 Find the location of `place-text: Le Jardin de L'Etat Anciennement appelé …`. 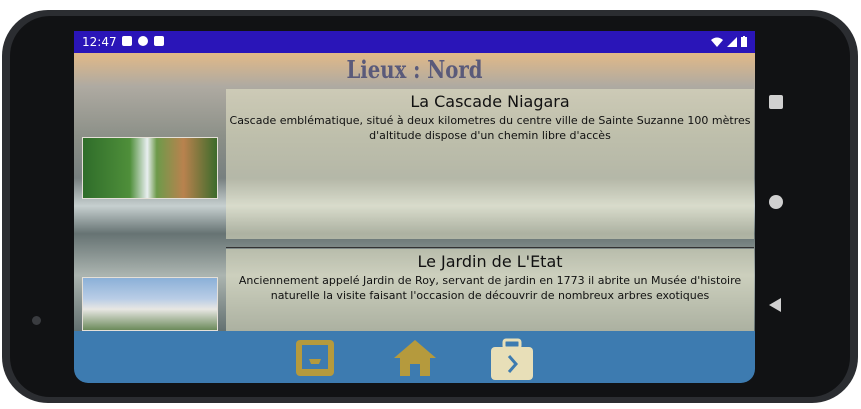

place-text: Le Jardin de L'Etat Anciennement appelé … is located at coordinates (490, 290).